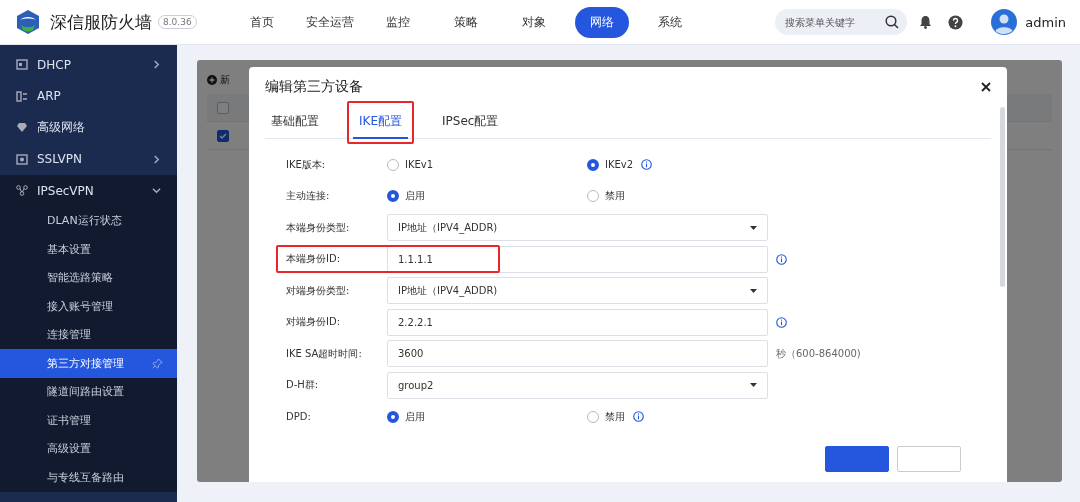  What do you see at coordinates (380, 123) in the screenshot?
I see `tab: IKE配置` at bounding box center [380, 123].